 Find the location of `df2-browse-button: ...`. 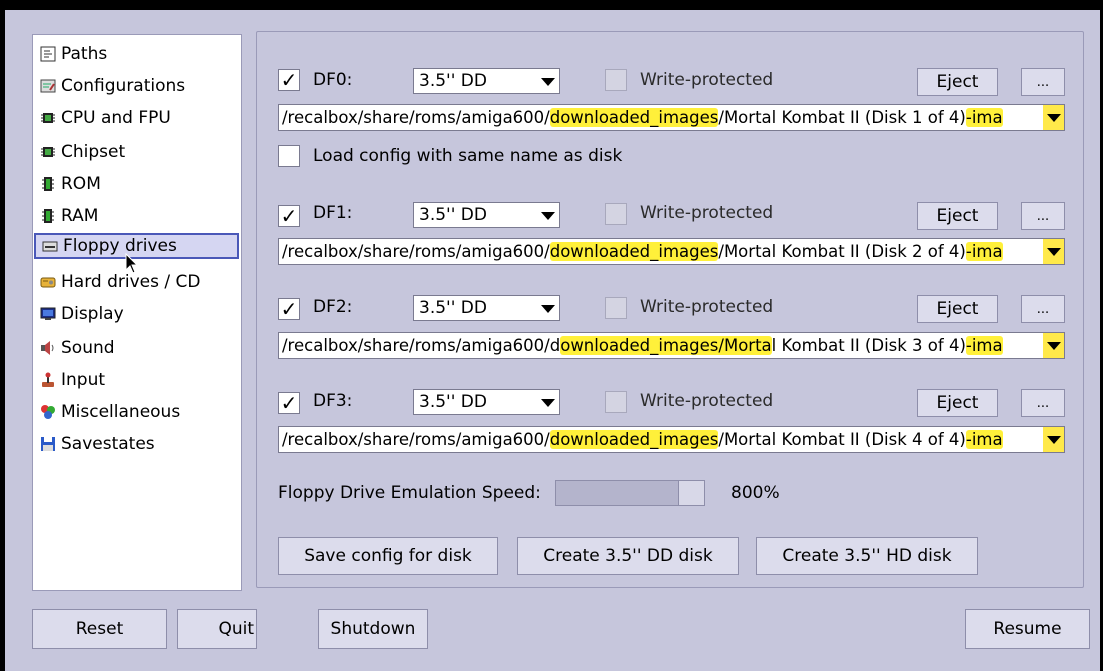

df2-browse-button: ... is located at coordinates (1043, 309).